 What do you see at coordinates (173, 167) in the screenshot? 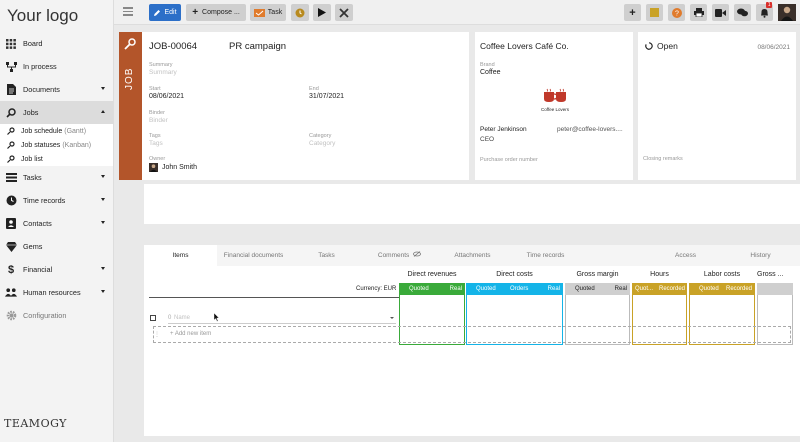
I see `owner-field: John Smith` at bounding box center [173, 167].